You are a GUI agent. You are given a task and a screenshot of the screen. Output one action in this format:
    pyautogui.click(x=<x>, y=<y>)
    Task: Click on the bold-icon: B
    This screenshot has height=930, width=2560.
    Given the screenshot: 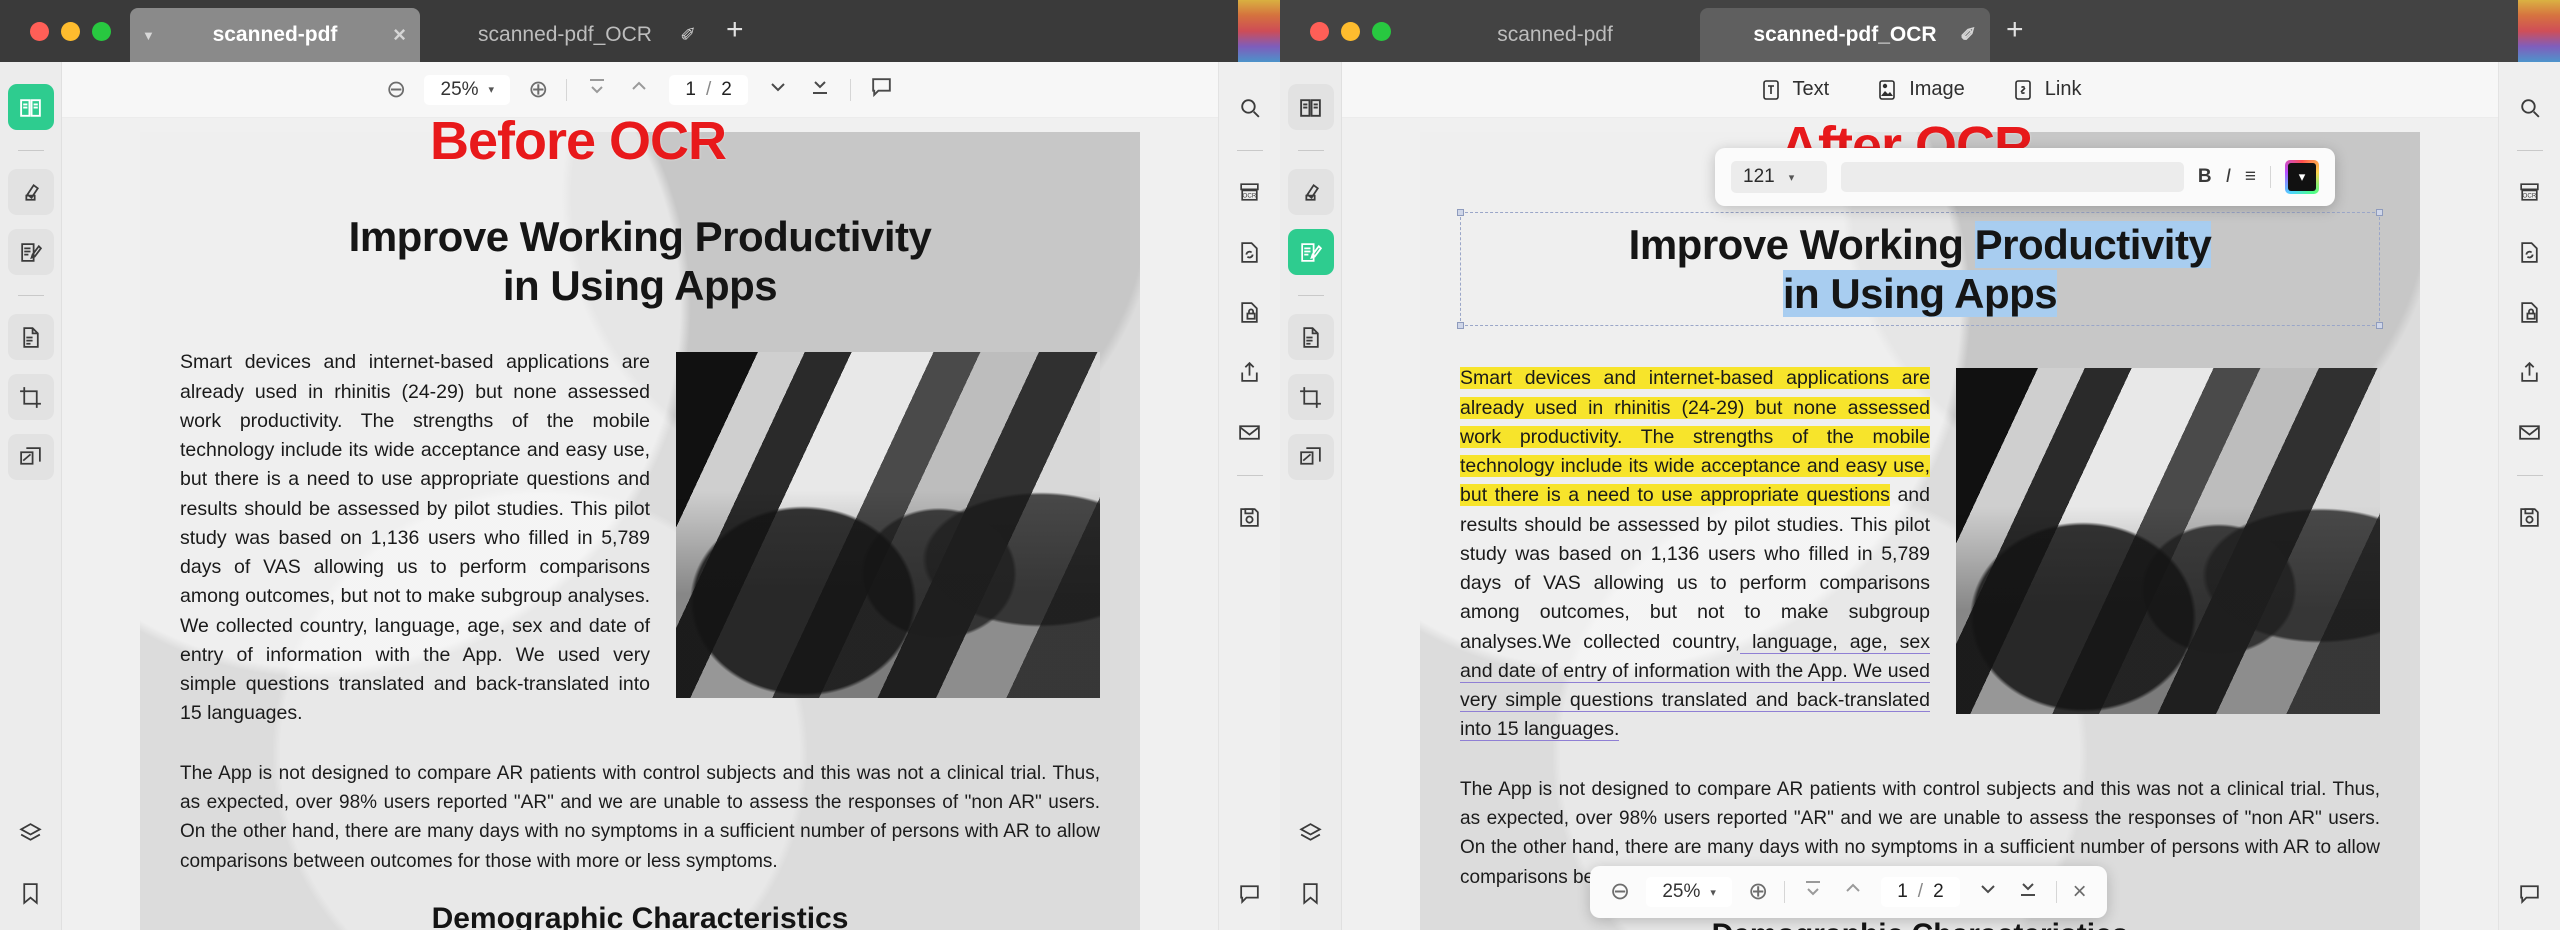 What is the action you would take?
    pyautogui.click(x=2205, y=177)
    